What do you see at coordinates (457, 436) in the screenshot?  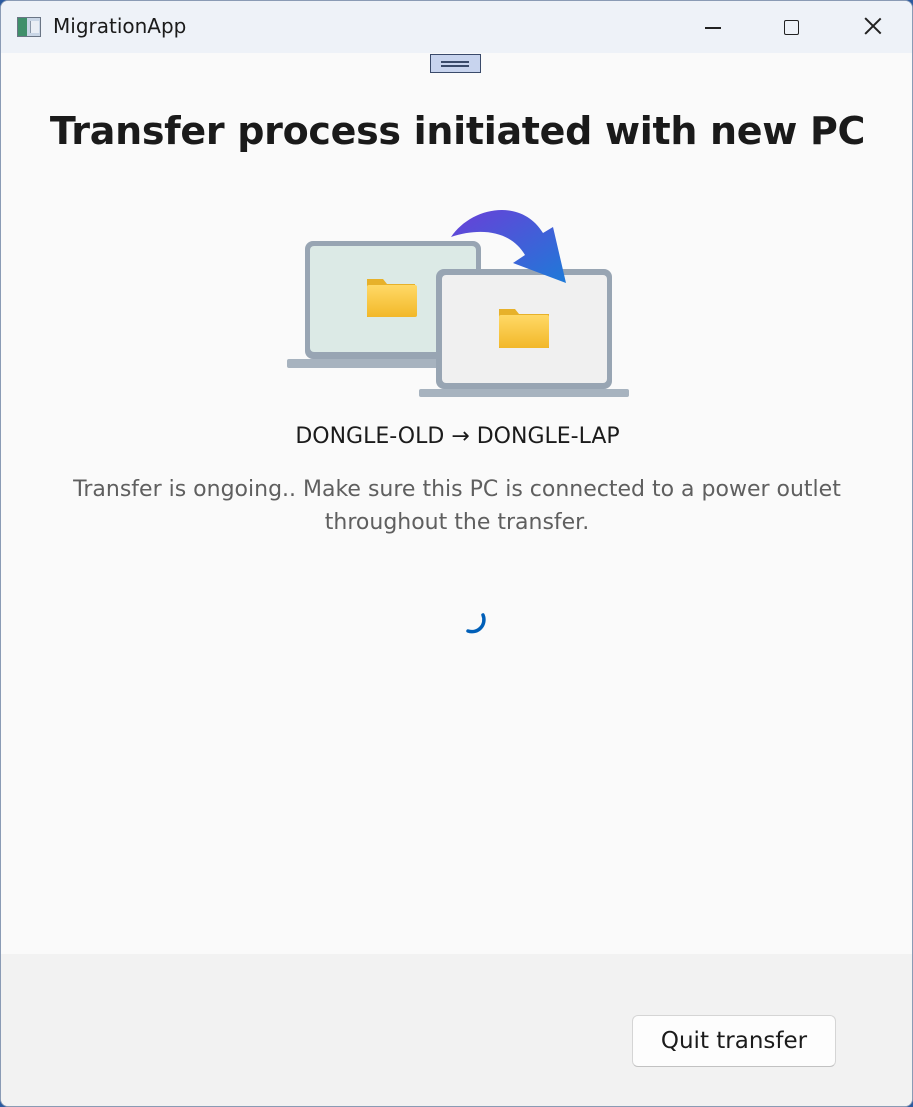 I see `device-pair-label: DONGLE-OLD → DONGLE-LAP` at bounding box center [457, 436].